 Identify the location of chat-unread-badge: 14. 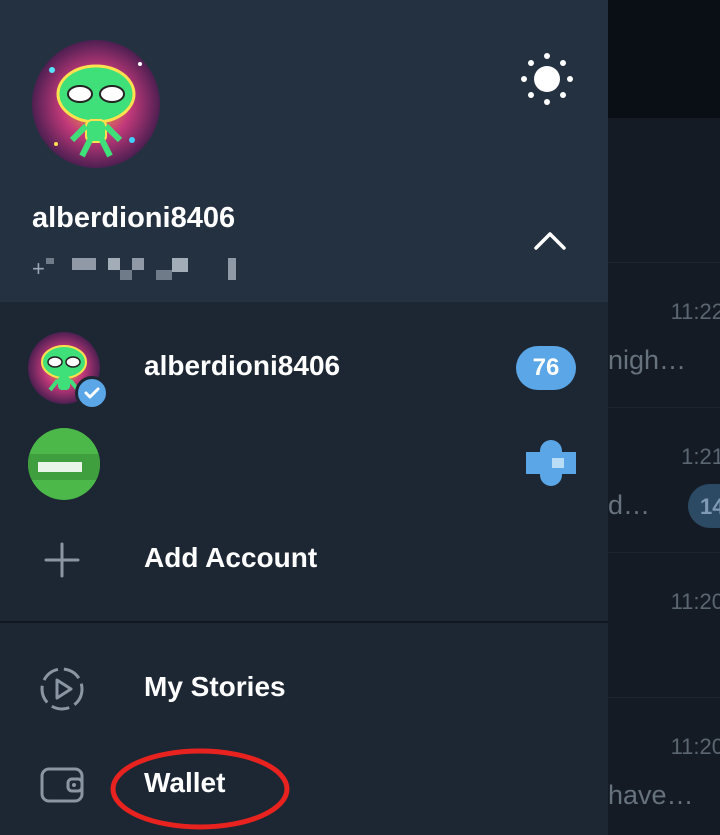
(704, 506).